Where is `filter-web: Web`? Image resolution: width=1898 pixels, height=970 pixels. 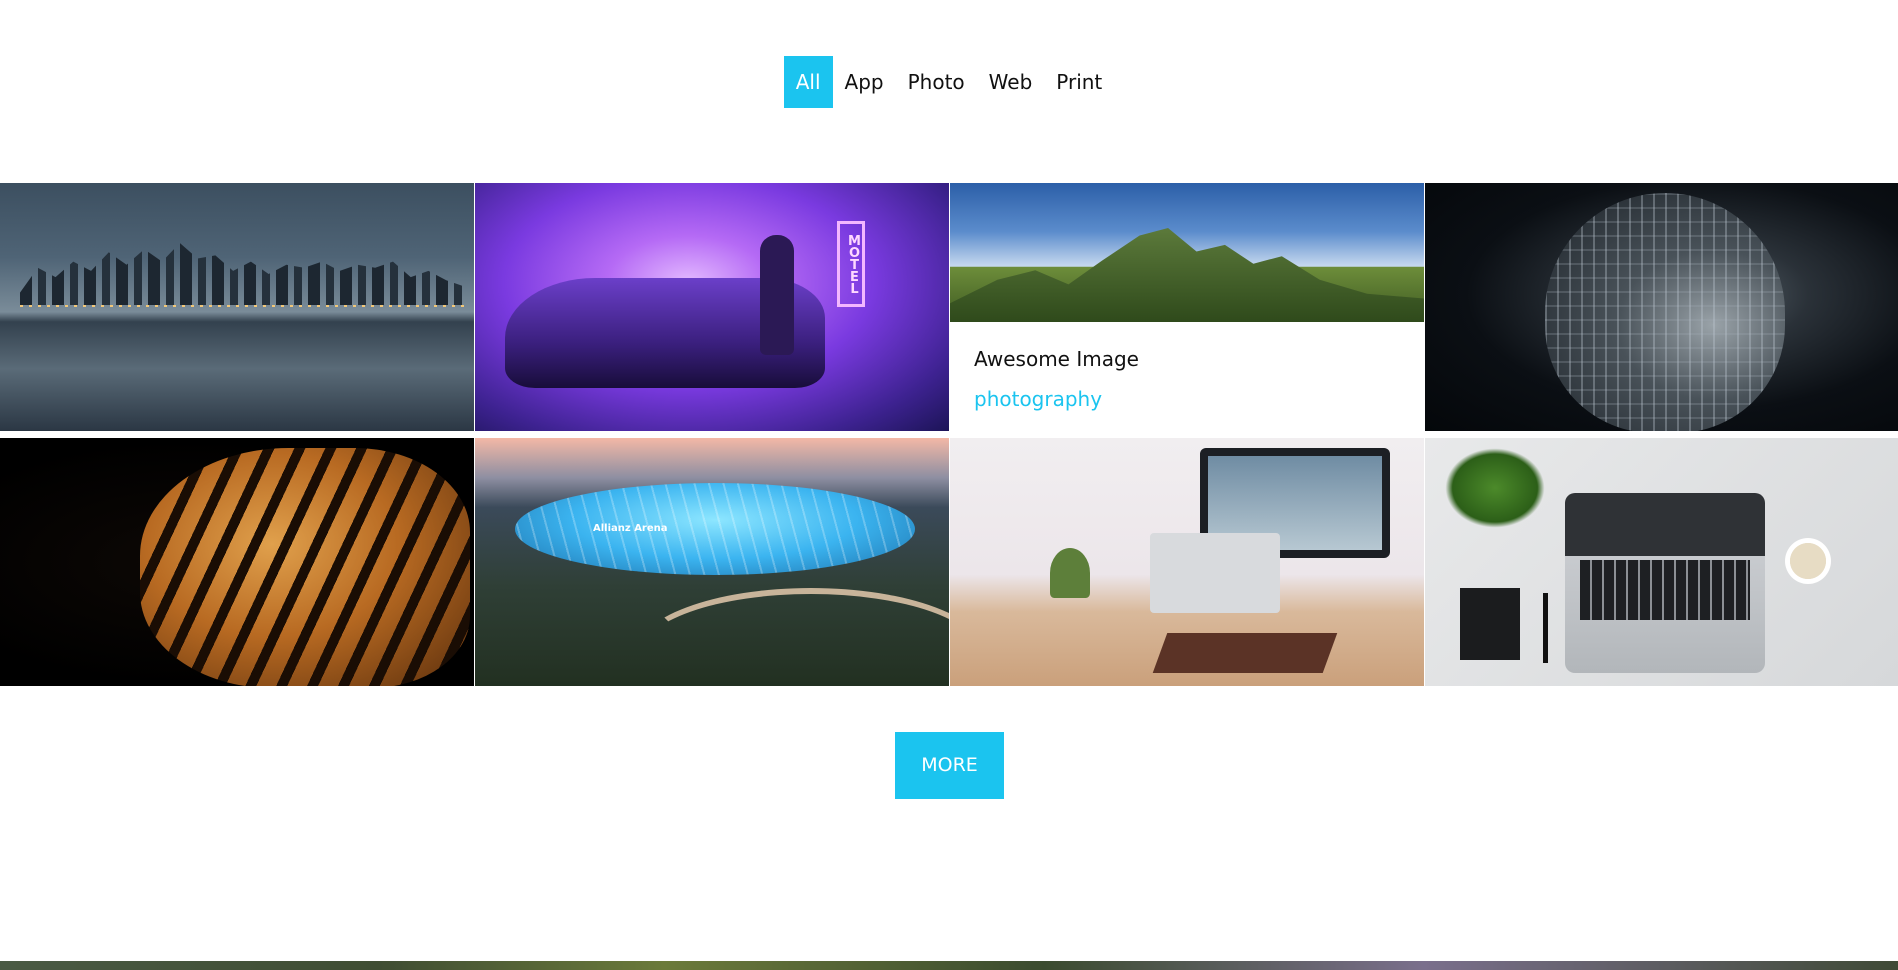
filter-web: Web is located at coordinates (1011, 82).